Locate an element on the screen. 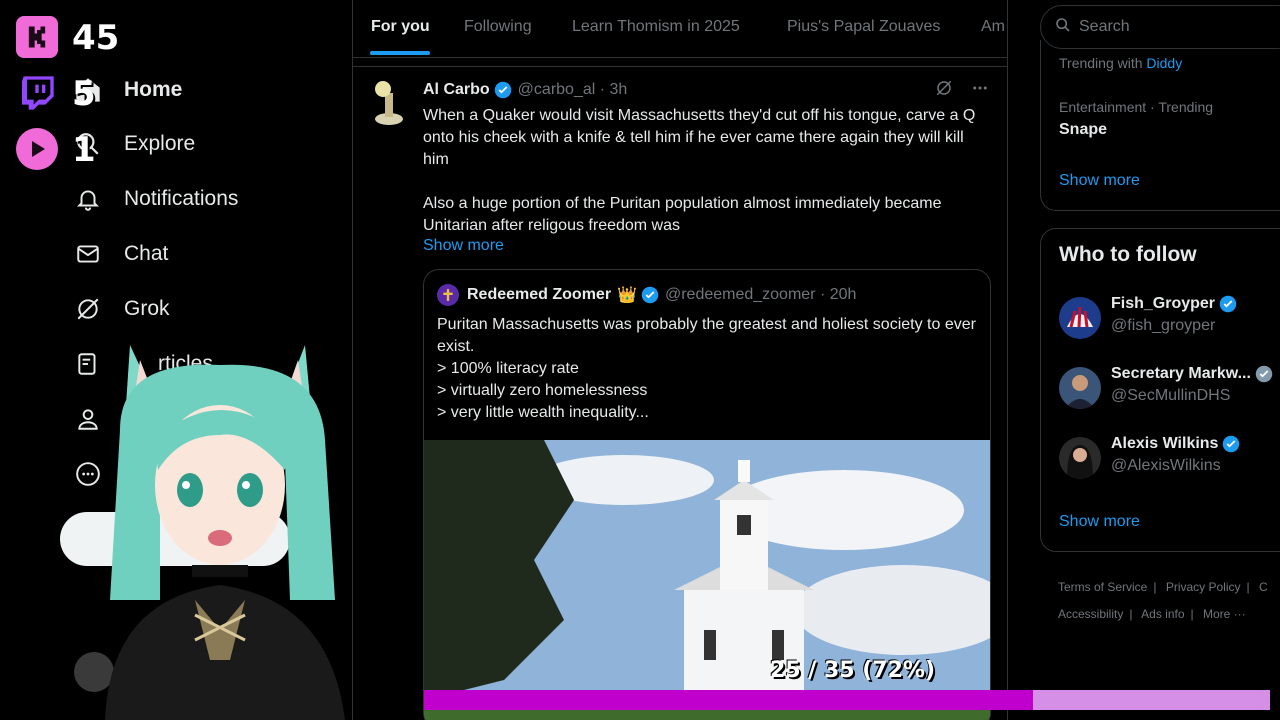 This screenshot has height=720, width=1280. who-to-follow-title: Who to follow is located at coordinates (1128, 254).